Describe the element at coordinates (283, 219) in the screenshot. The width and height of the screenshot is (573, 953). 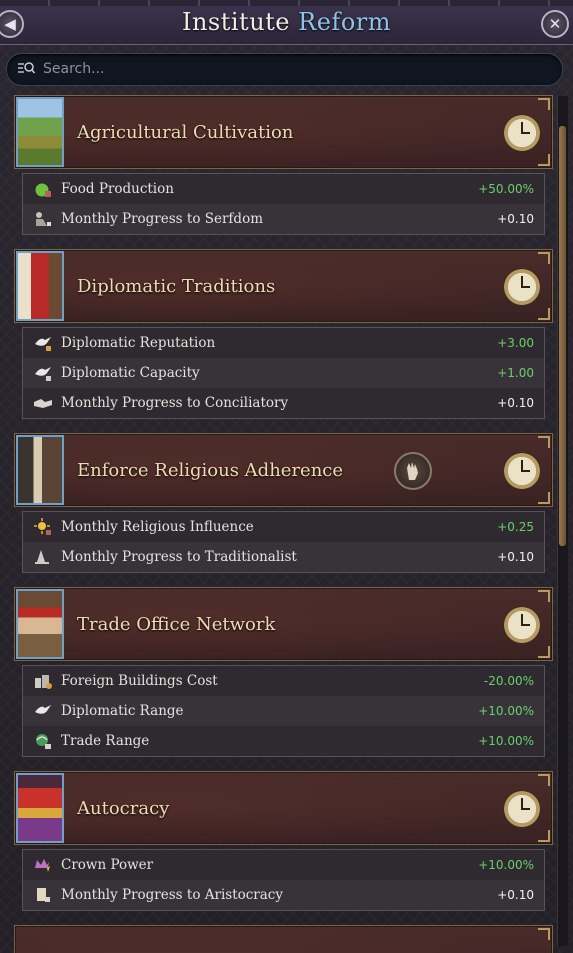
I see `effect-row: Monthly Progress to Serfdom +0.10` at that location.